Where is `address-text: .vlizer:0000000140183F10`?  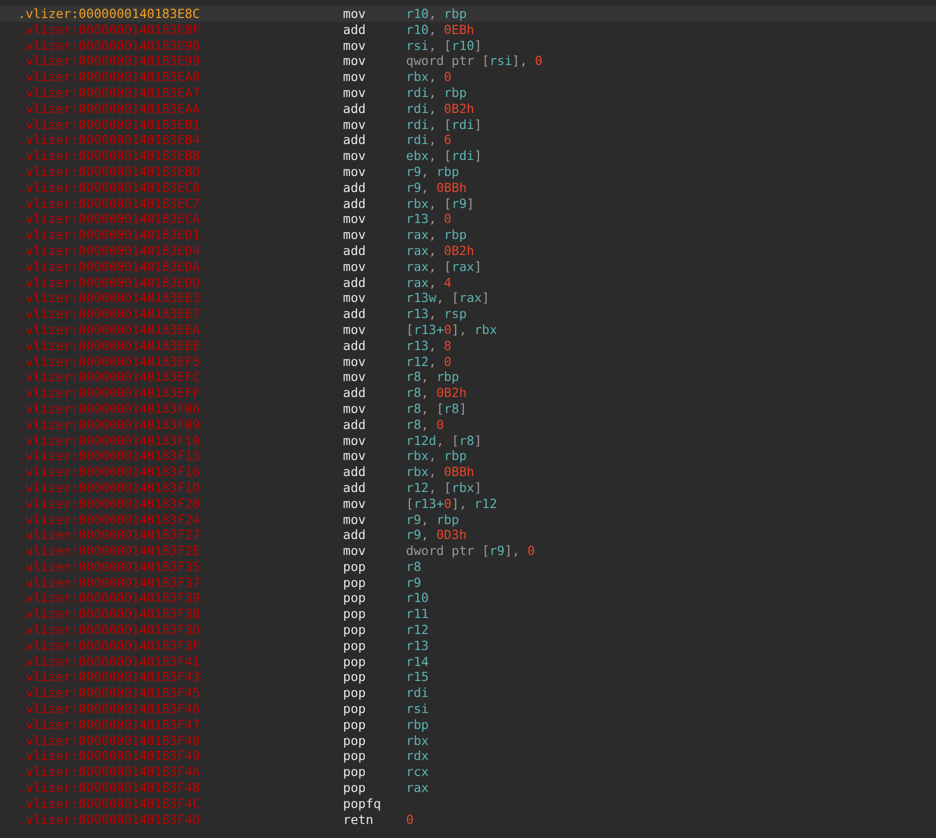 address-text: .vlizer:0000000140183F10 is located at coordinates (109, 440).